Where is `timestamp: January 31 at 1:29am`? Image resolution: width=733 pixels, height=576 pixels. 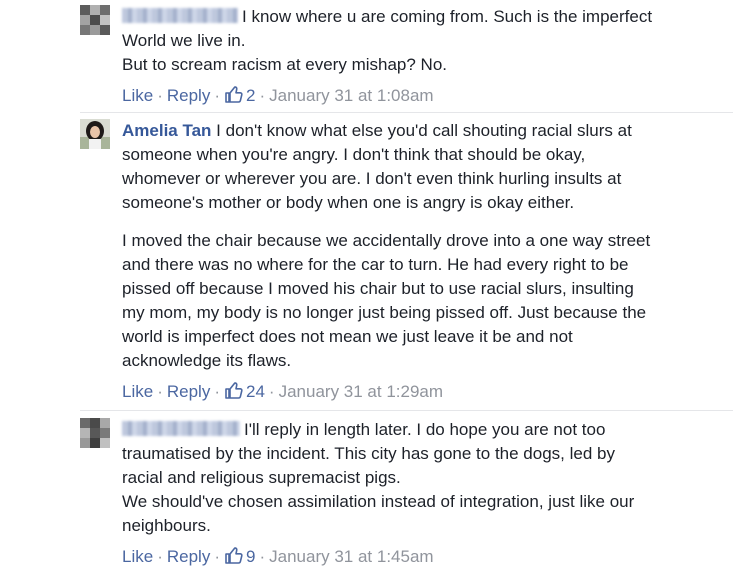
timestamp: January 31 at 1:29am is located at coordinates (361, 391).